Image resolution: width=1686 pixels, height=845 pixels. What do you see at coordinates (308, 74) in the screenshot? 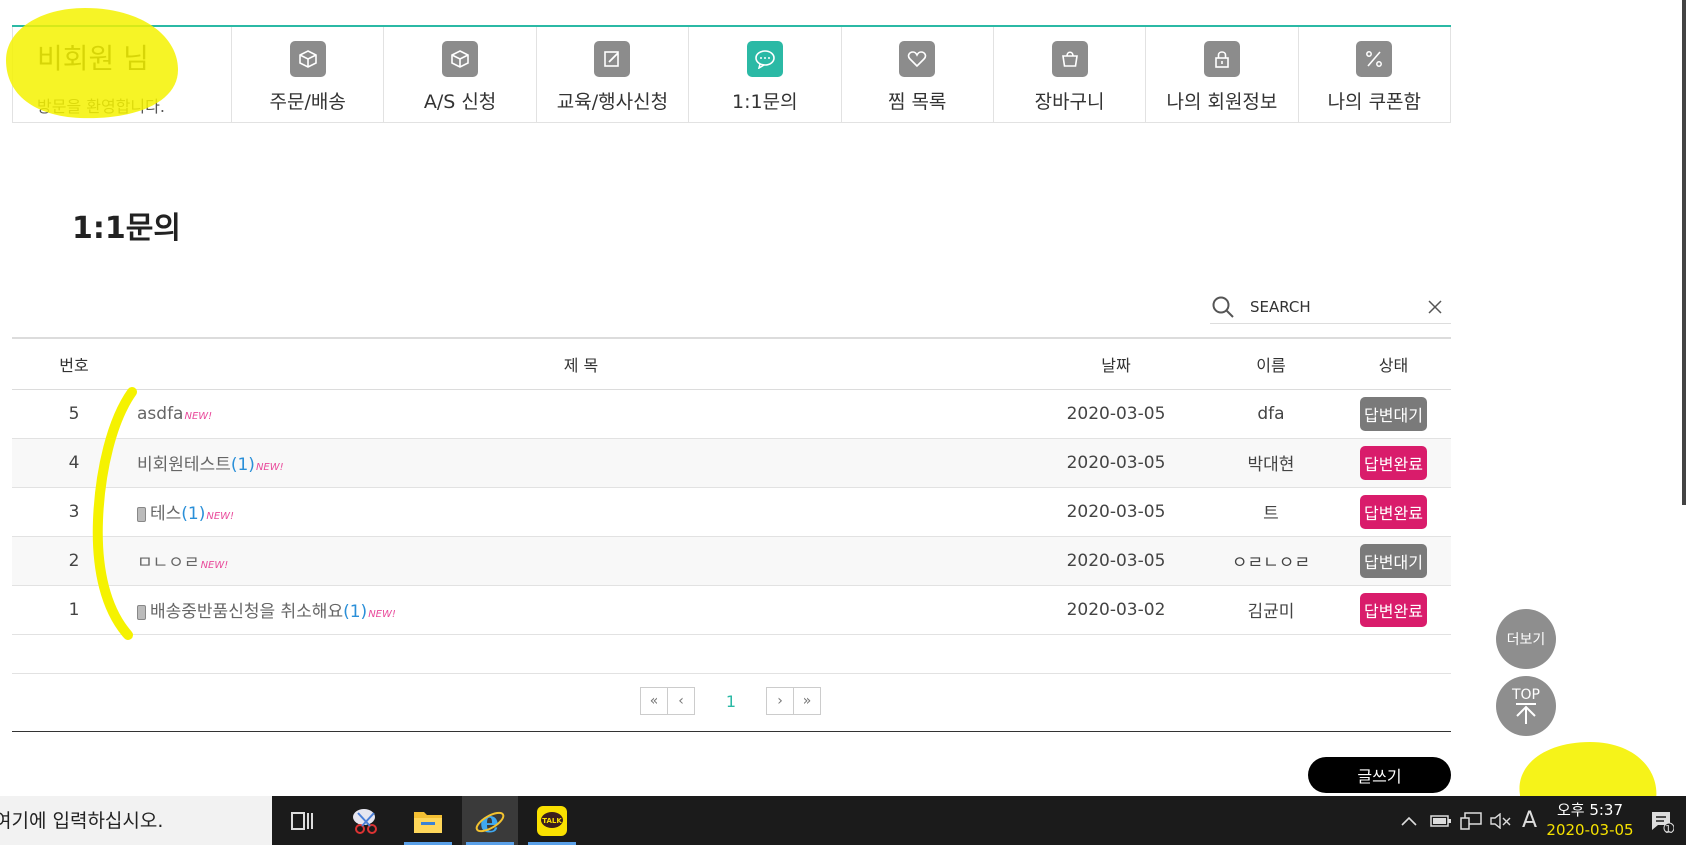
I see `nav-item-0: 주문/배송` at bounding box center [308, 74].